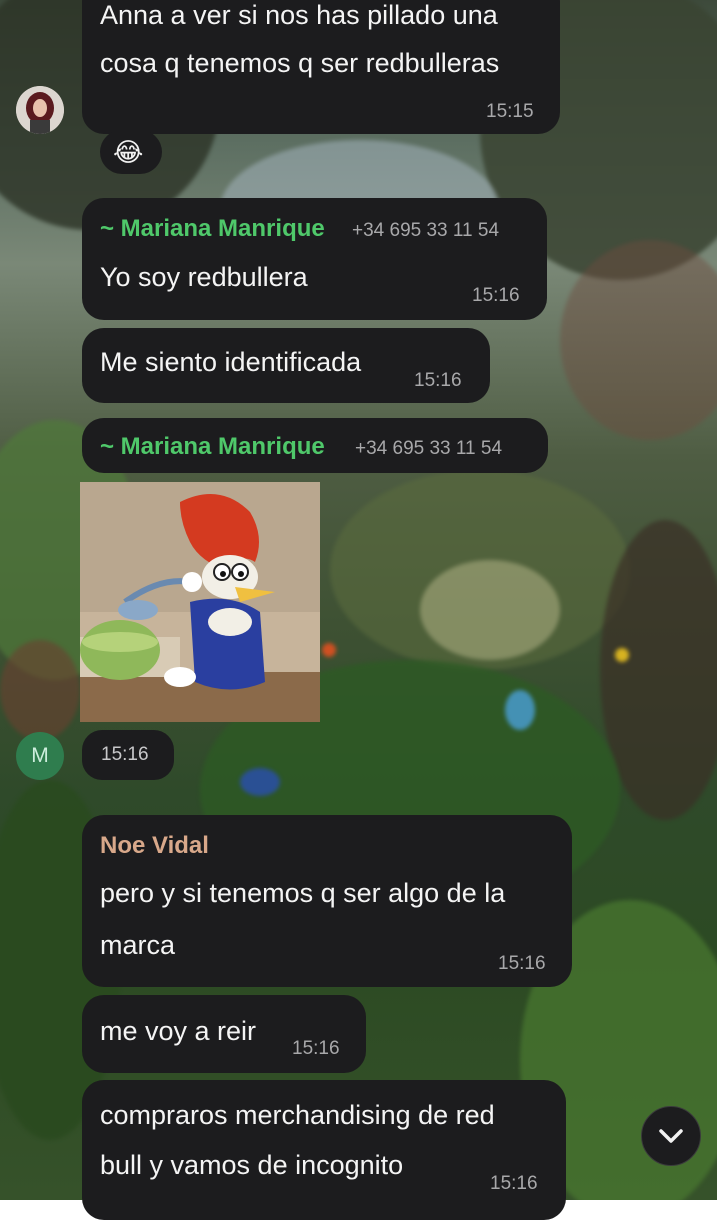 This screenshot has height=1220, width=717. I want to click on message-text: cosa q tenemos q ser redbulleras, so click(300, 63).